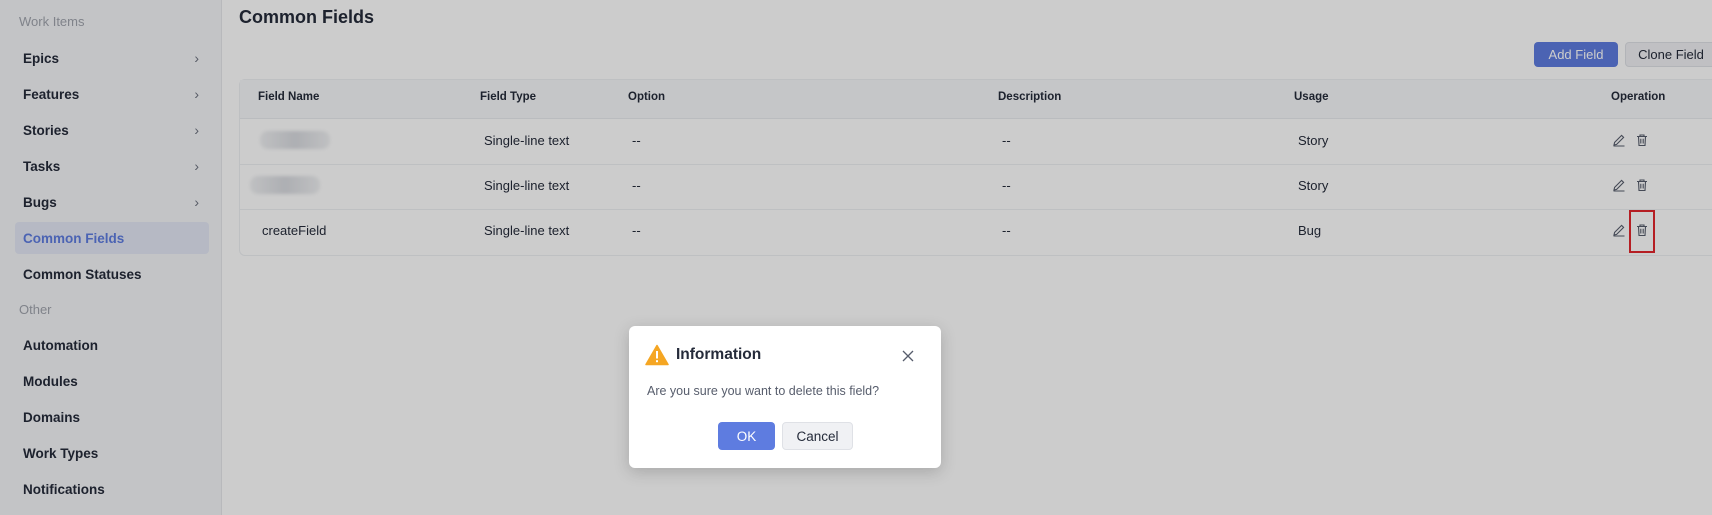 The height and width of the screenshot is (515, 1712). What do you see at coordinates (817, 436) in the screenshot?
I see `cancel-button: Cancel` at bounding box center [817, 436].